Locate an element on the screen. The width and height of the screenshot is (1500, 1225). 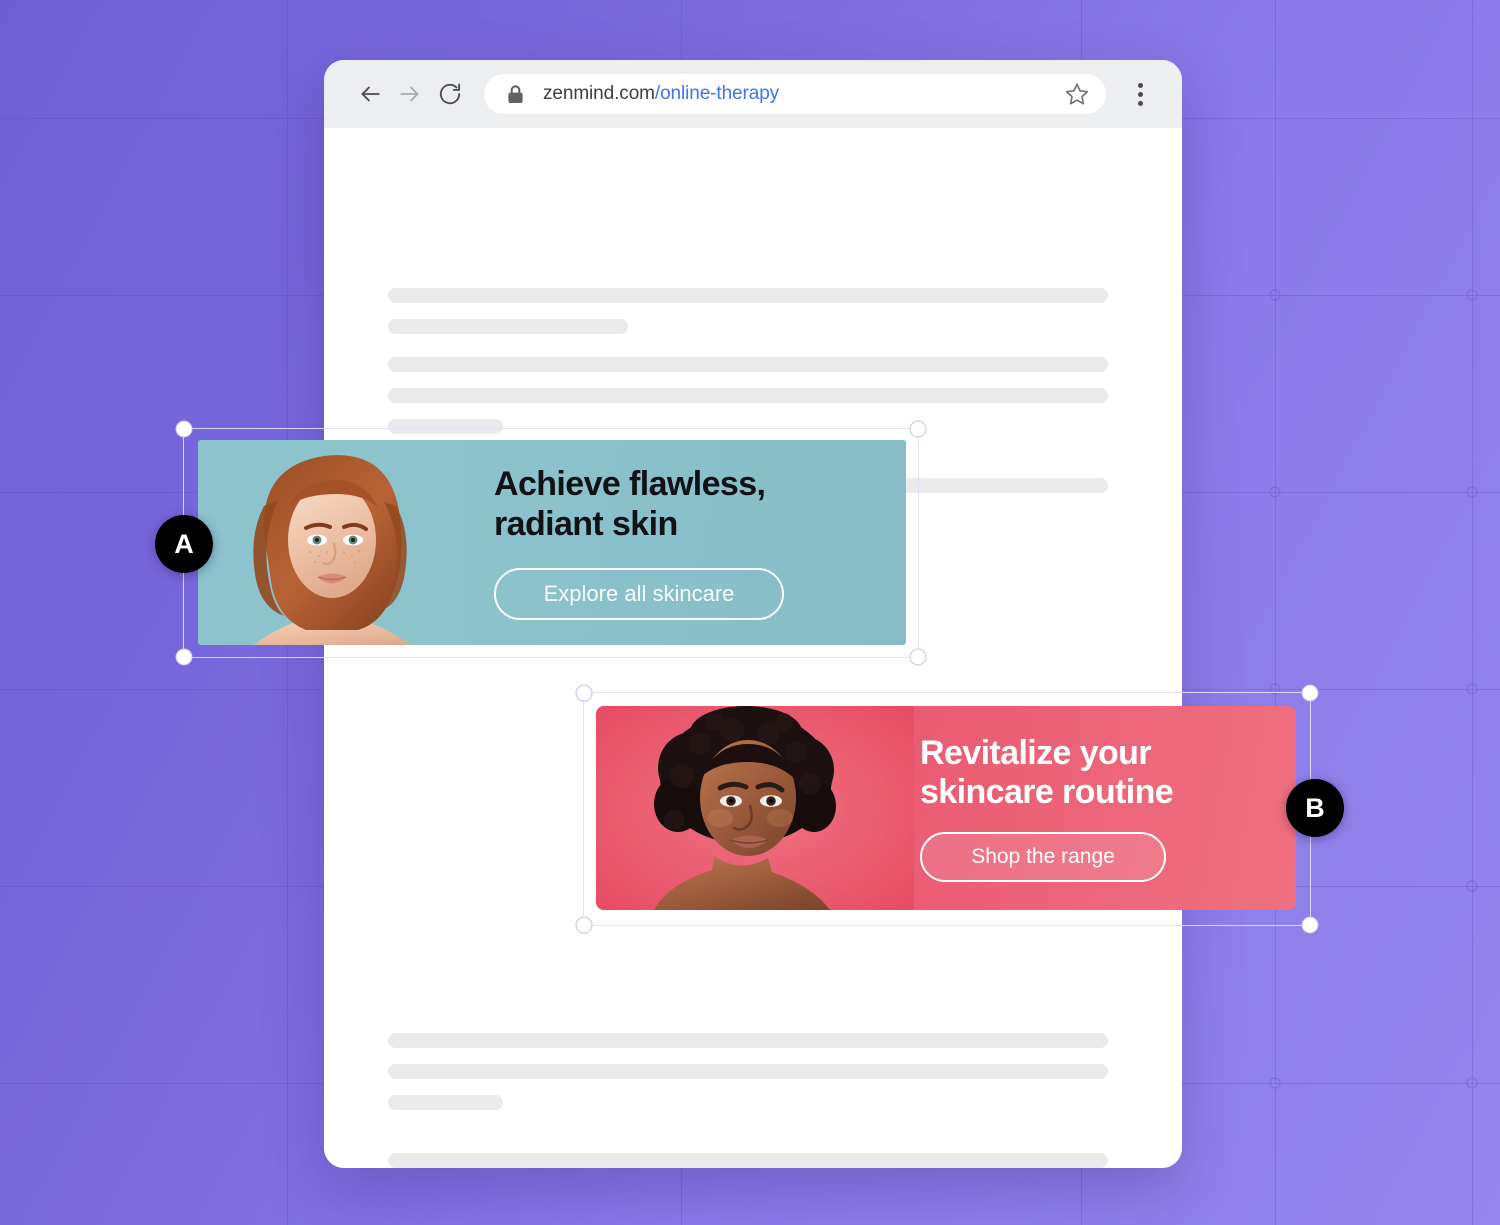
banner-a-cta-button: Explore all skincare is located at coordinates (639, 593).